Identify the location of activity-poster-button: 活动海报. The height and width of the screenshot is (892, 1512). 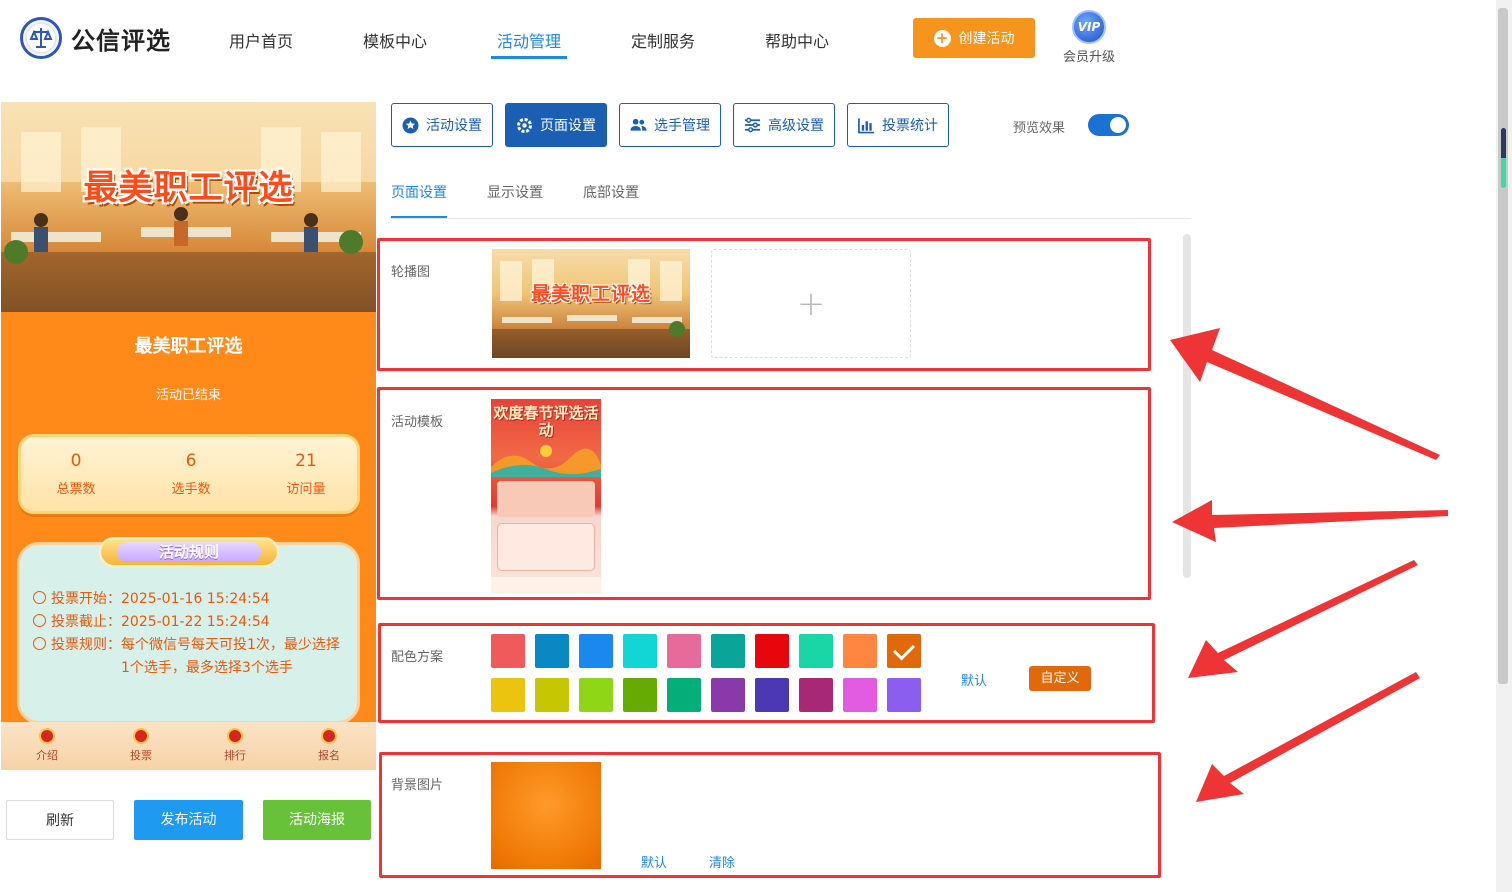
(317, 820).